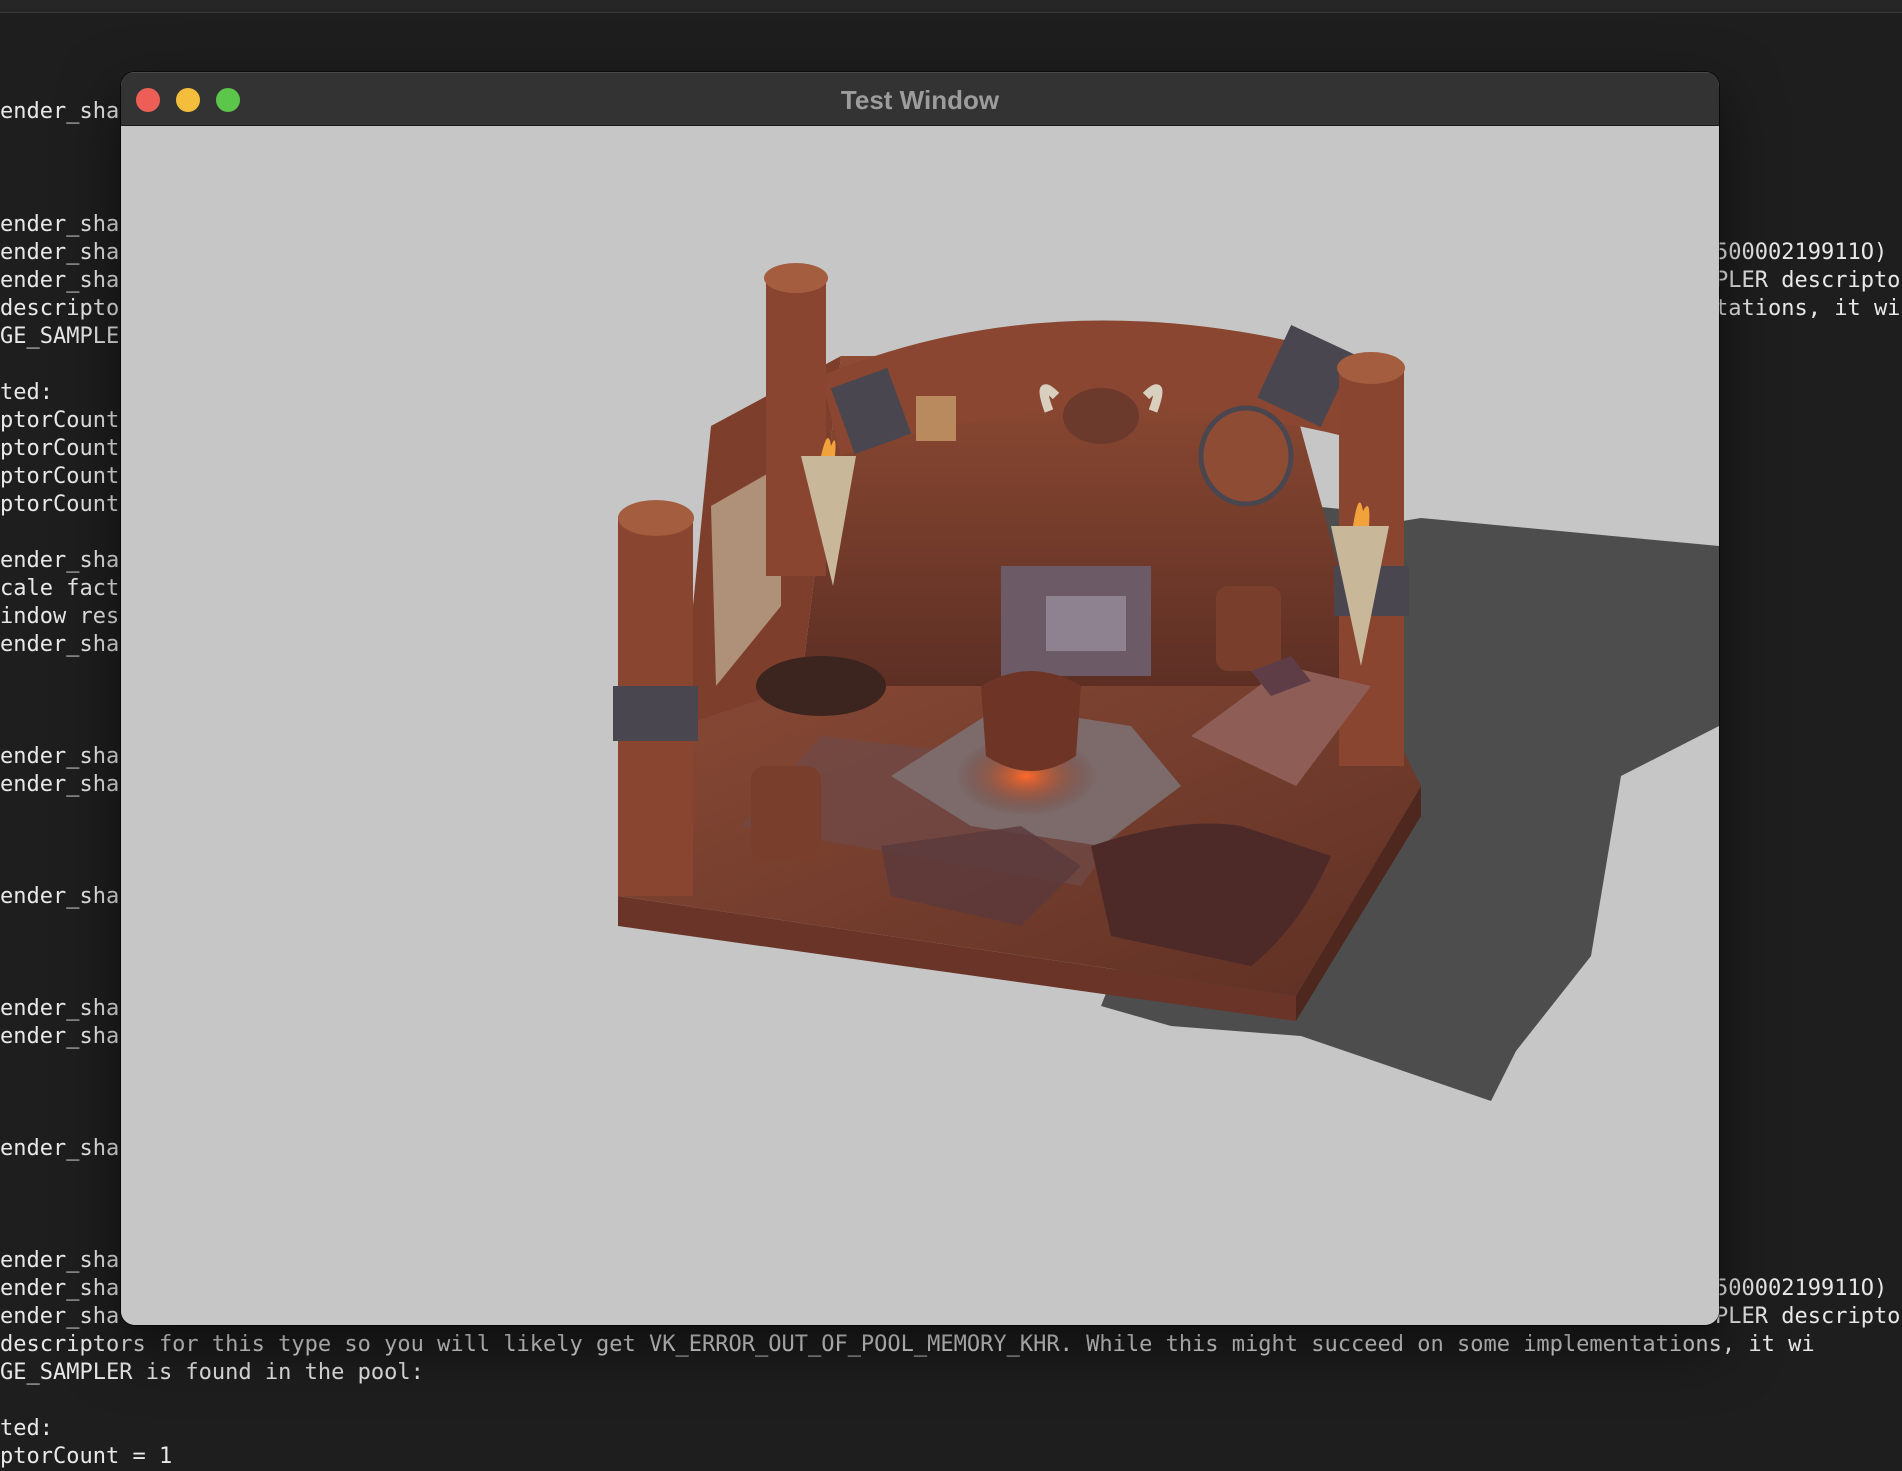 The height and width of the screenshot is (1471, 1902). I want to click on cauldron, so click(1031, 721).